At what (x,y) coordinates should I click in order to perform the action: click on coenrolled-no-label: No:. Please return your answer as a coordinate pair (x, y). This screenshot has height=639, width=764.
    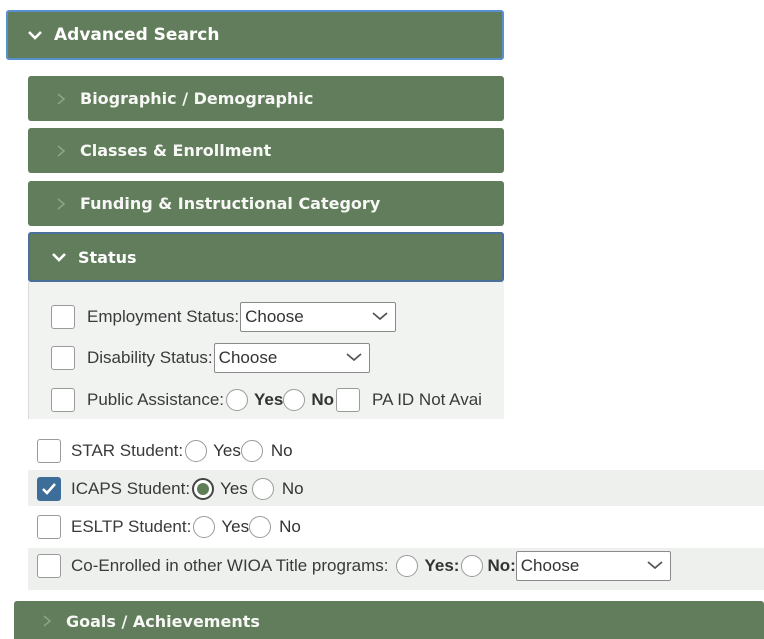
    Looking at the image, I should click on (501, 565).